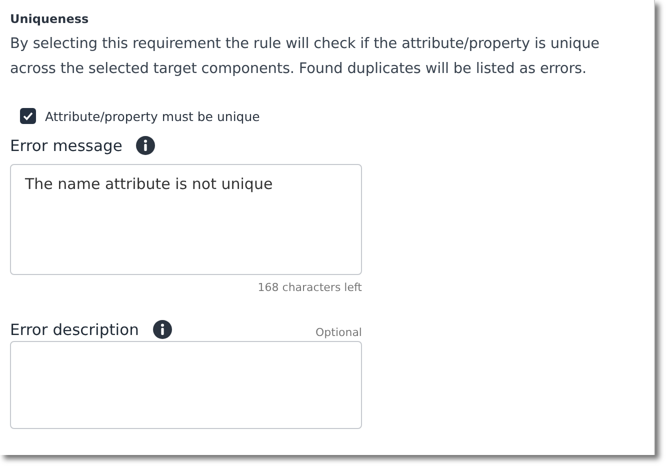 The height and width of the screenshot is (470, 669). What do you see at coordinates (309, 287) in the screenshot?
I see `character-counter: 168 characters left` at bounding box center [309, 287].